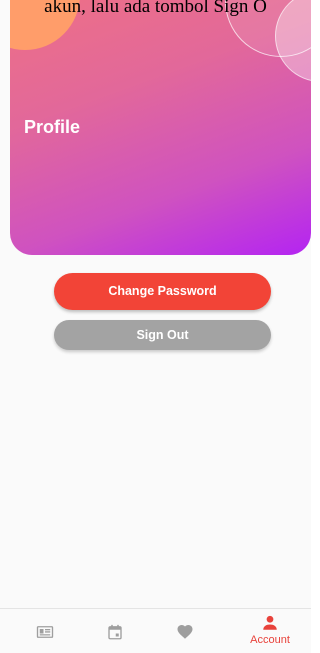 The width and height of the screenshot is (320, 653). Describe the element at coordinates (162, 335) in the screenshot. I see `sign-out-button: Sign Out` at that location.